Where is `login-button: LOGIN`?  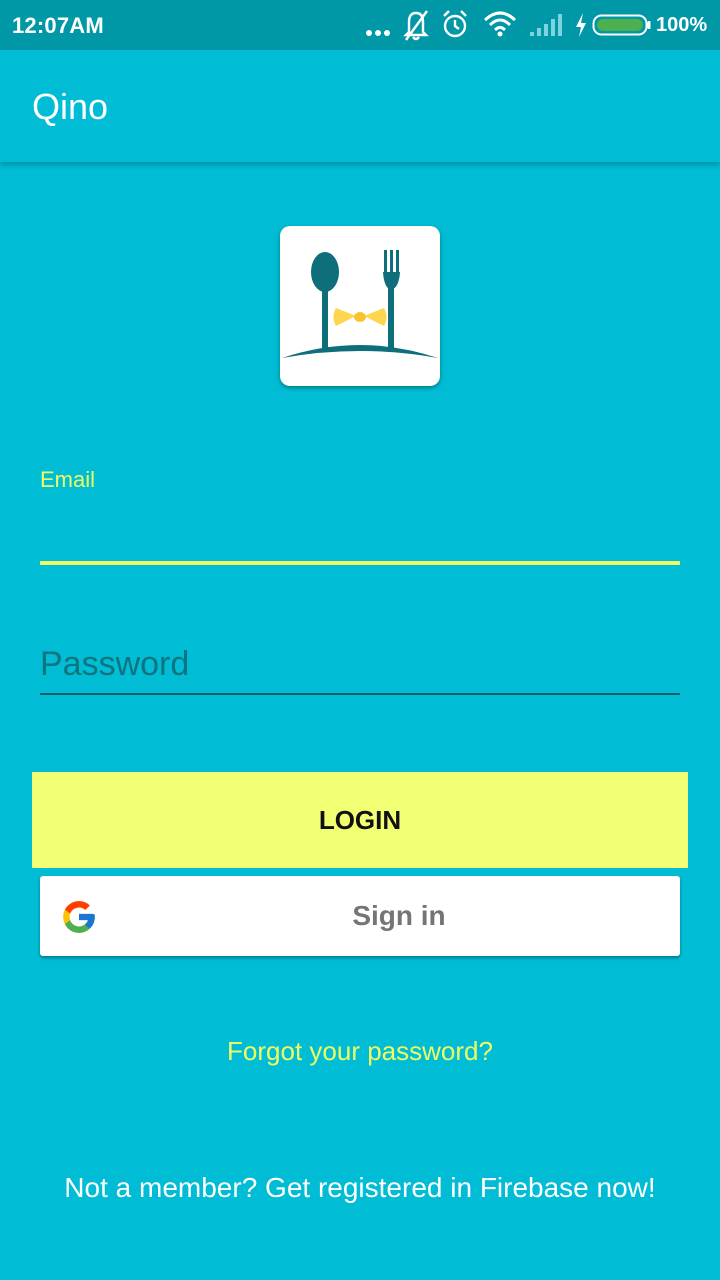 login-button: LOGIN is located at coordinates (360, 820).